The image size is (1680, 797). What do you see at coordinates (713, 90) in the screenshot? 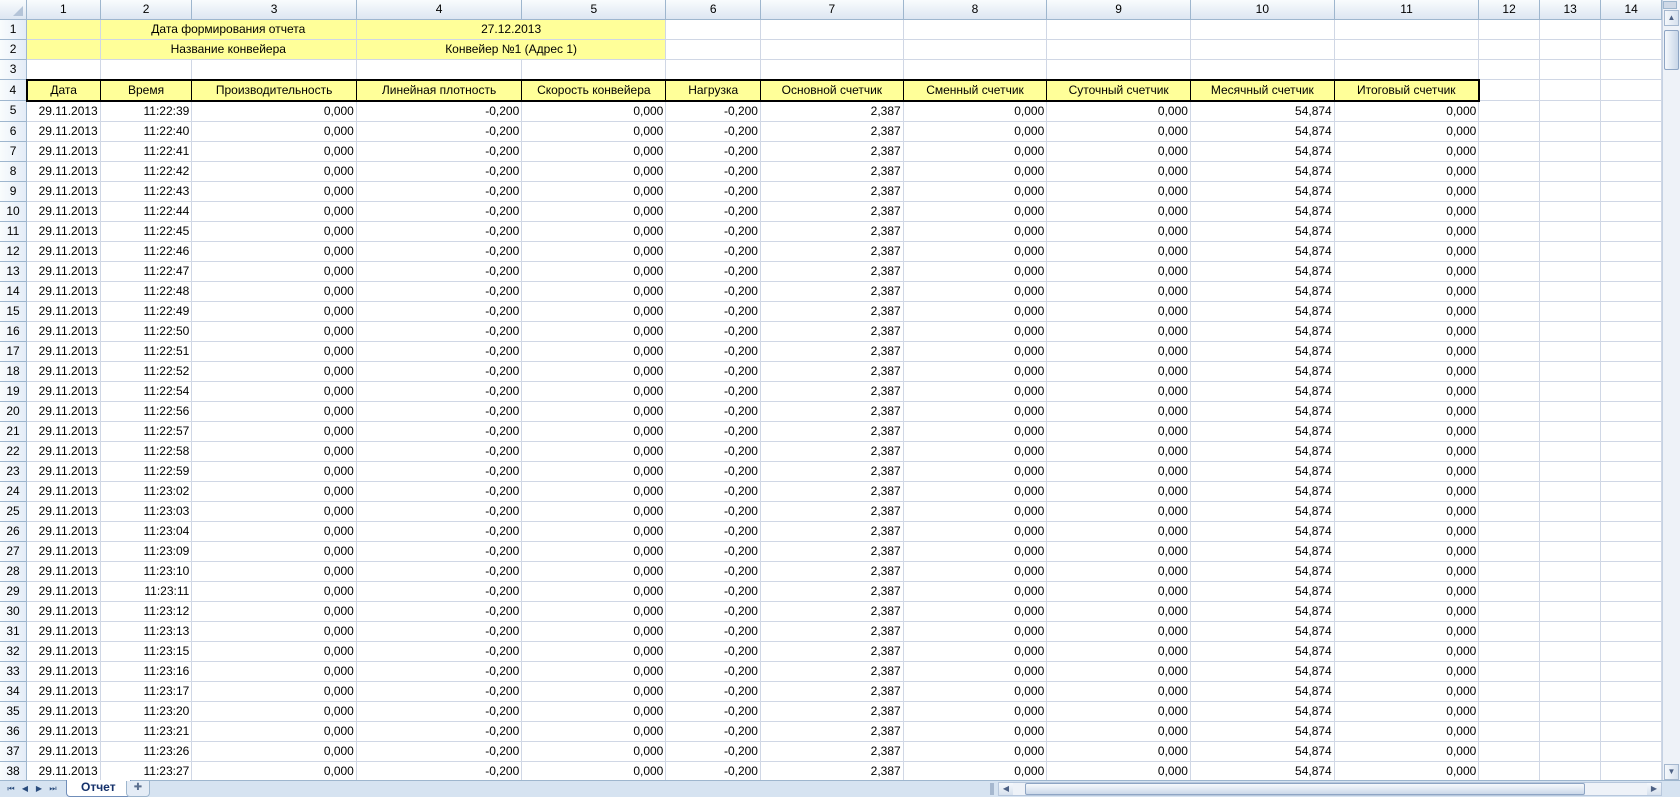
I see `column-title: Нагрузка` at bounding box center [713, 90].